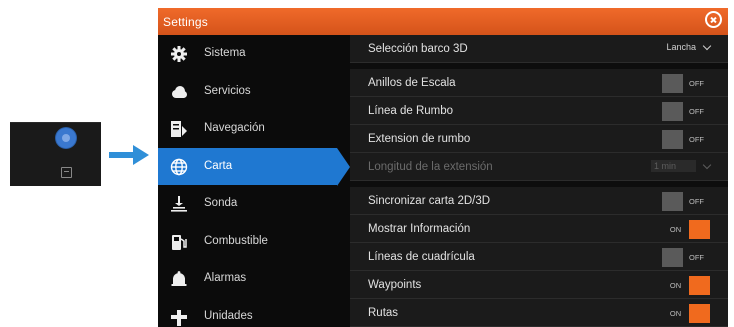 This screenshot has width=734, height=327. I want to click on sidebar-item-label: Sonda, so click(221, 203).